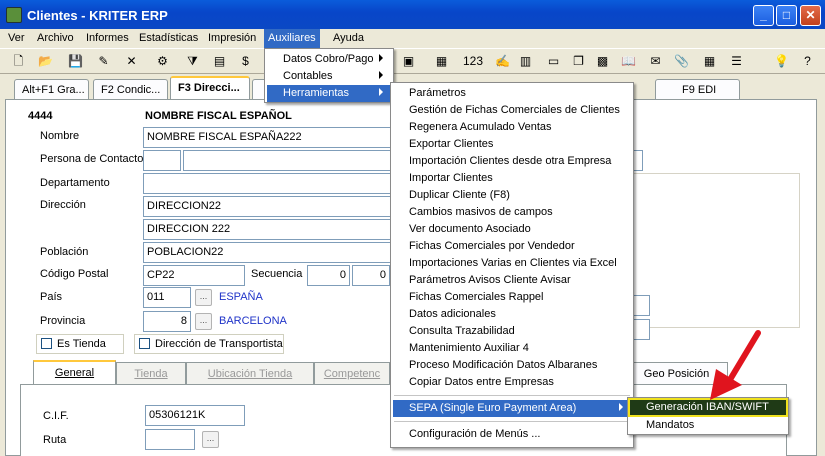  What do you see at coordinates (482, 280) in the screenshot?
I see `menu-item-avisos: Parámetros Avisos Cliente Avisar` at bounding box center [482, 280].